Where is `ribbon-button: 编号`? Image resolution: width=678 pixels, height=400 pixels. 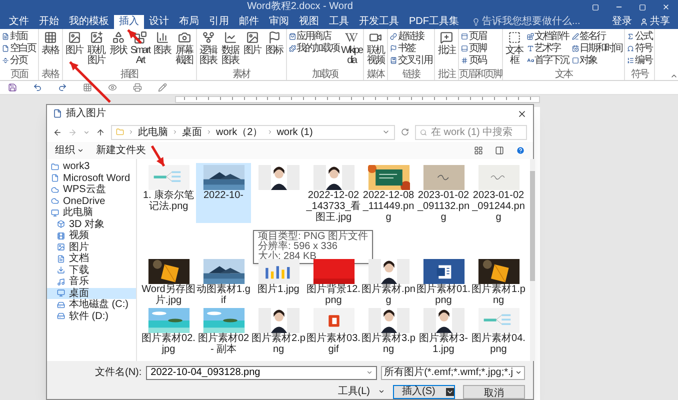
ribbon-button: 编号 is located at coordinates (639, 60).